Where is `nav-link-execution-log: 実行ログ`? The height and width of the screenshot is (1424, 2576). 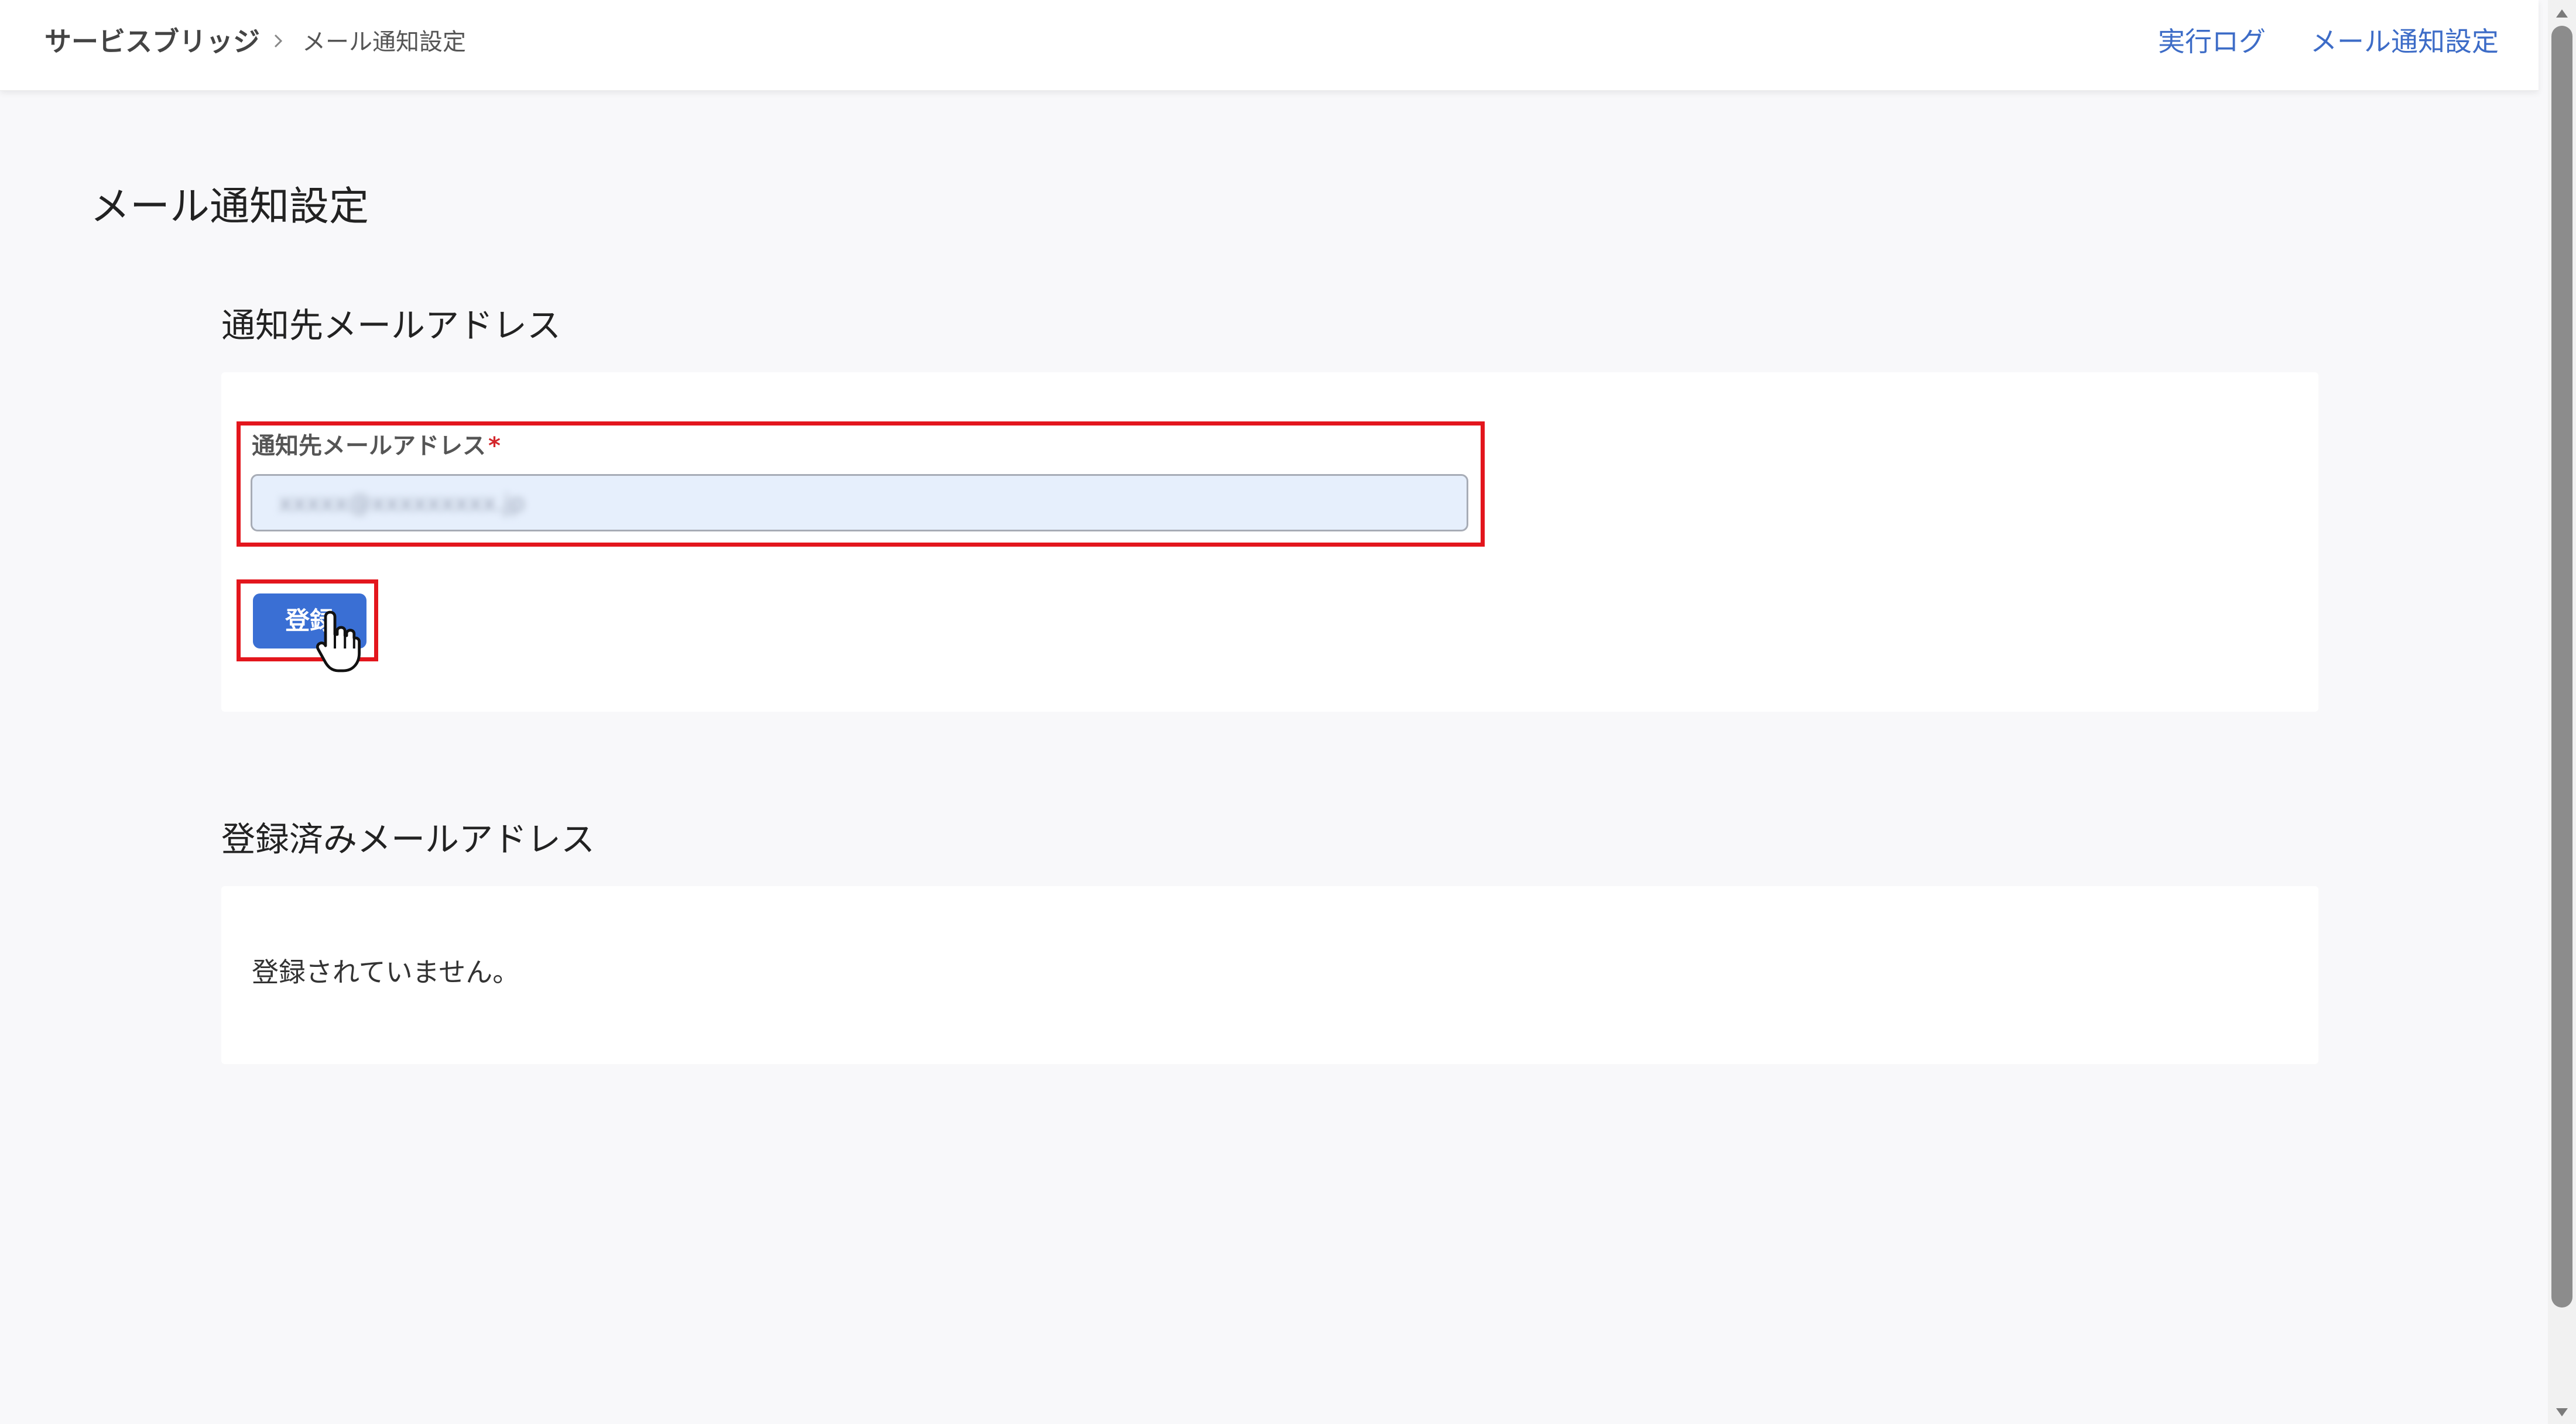 nav-link-execution-log: 実行ログ is located at coordinates (2212, 41).